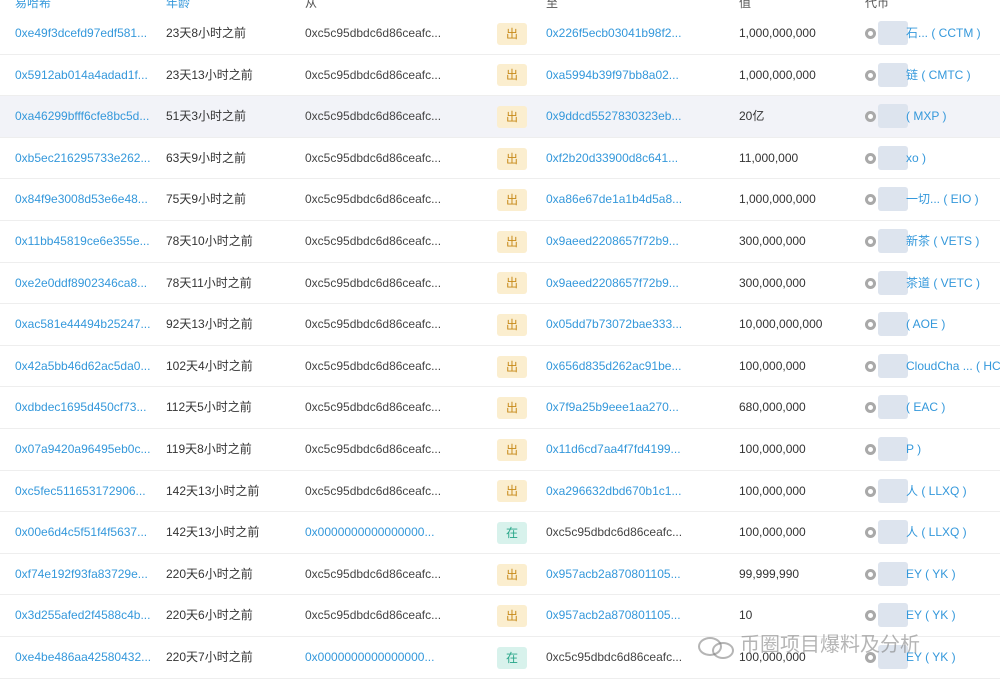 This screenshot has height=688, width=1000. Describe the element at coordinates (943, 34) in the screenshot. I see `token-name-link: 石... ( CCTM )` at that location.